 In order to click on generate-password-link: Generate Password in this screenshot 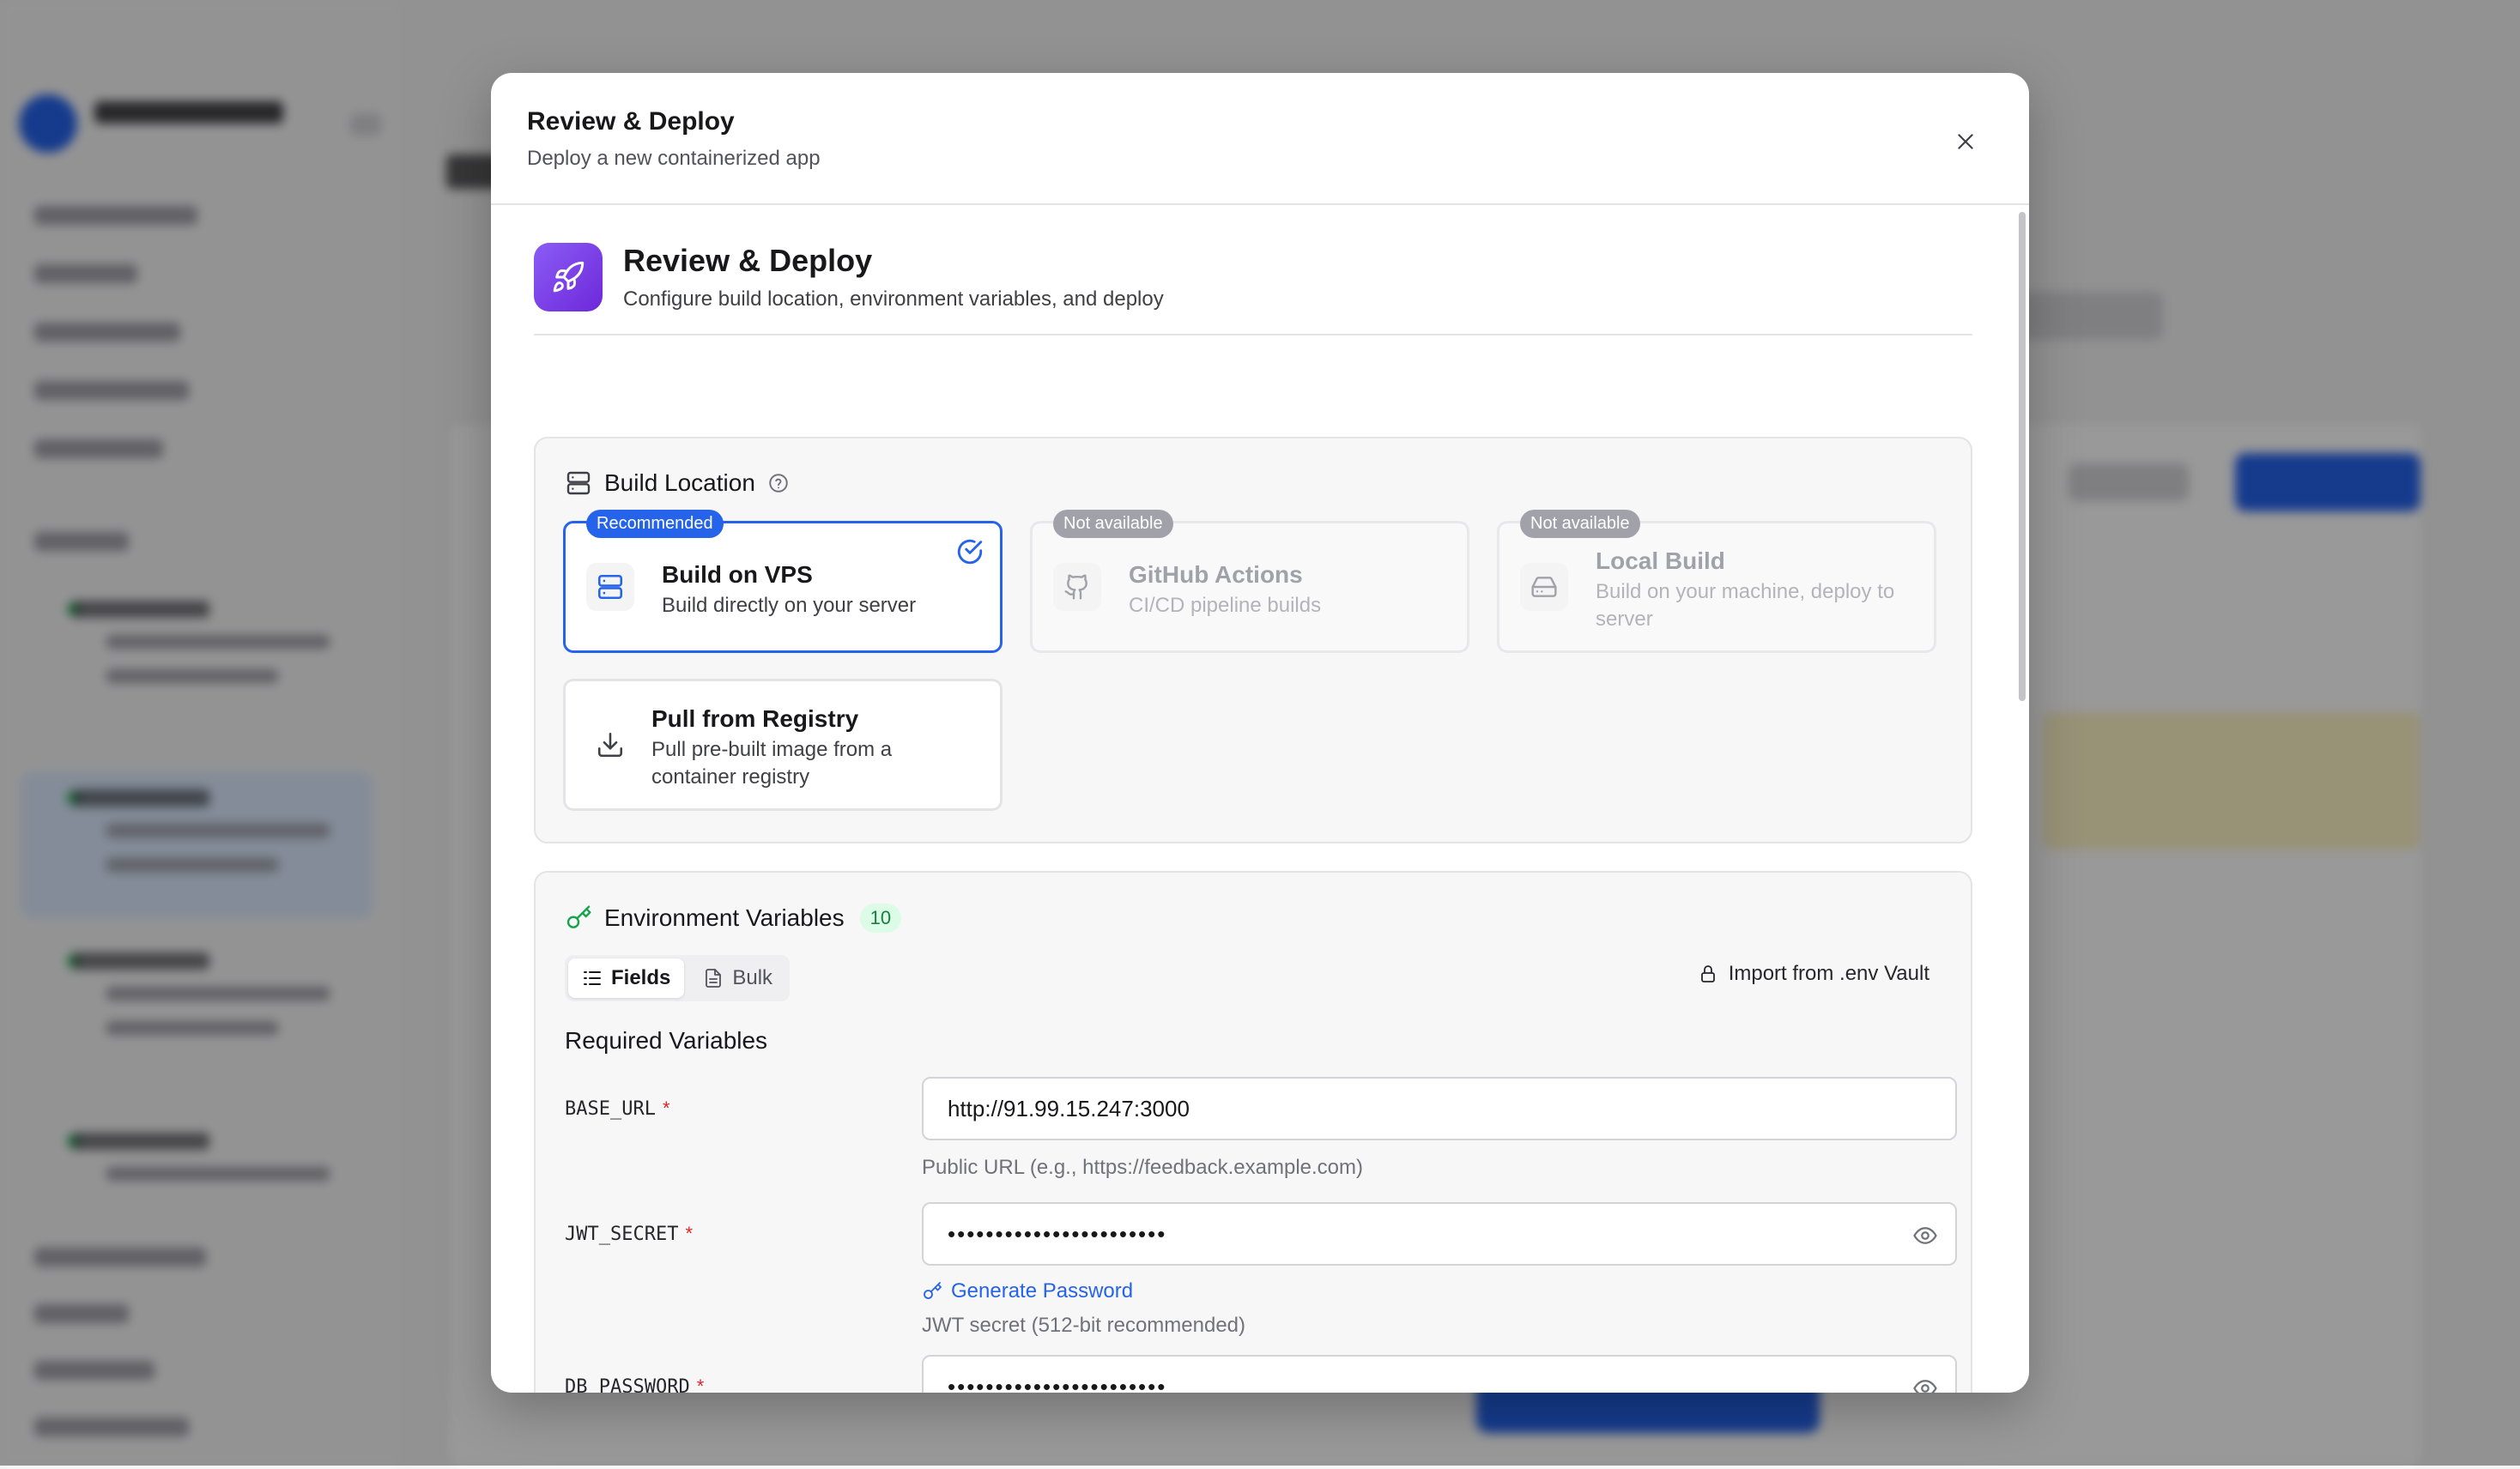, I will do `click(1027, 1291)`.